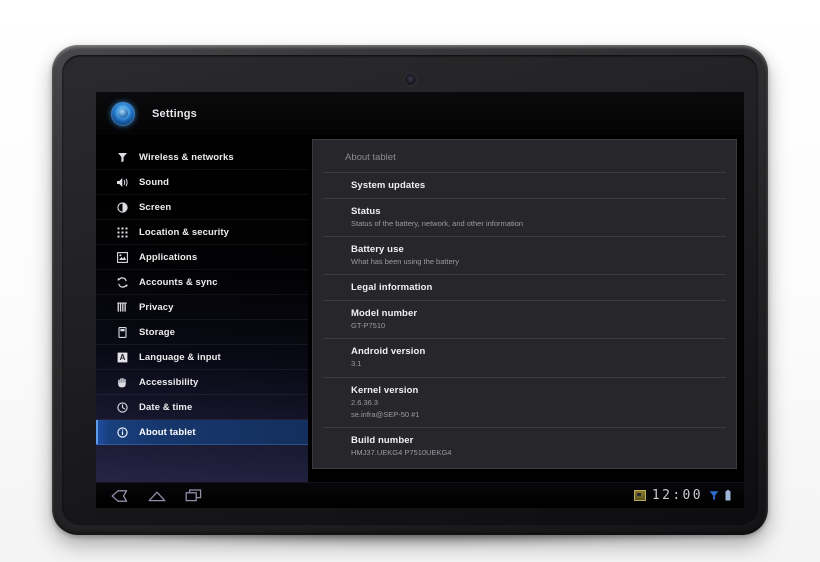 The image size is (820, 562). I want to click on language-input-icon: A, so click(122, 357).